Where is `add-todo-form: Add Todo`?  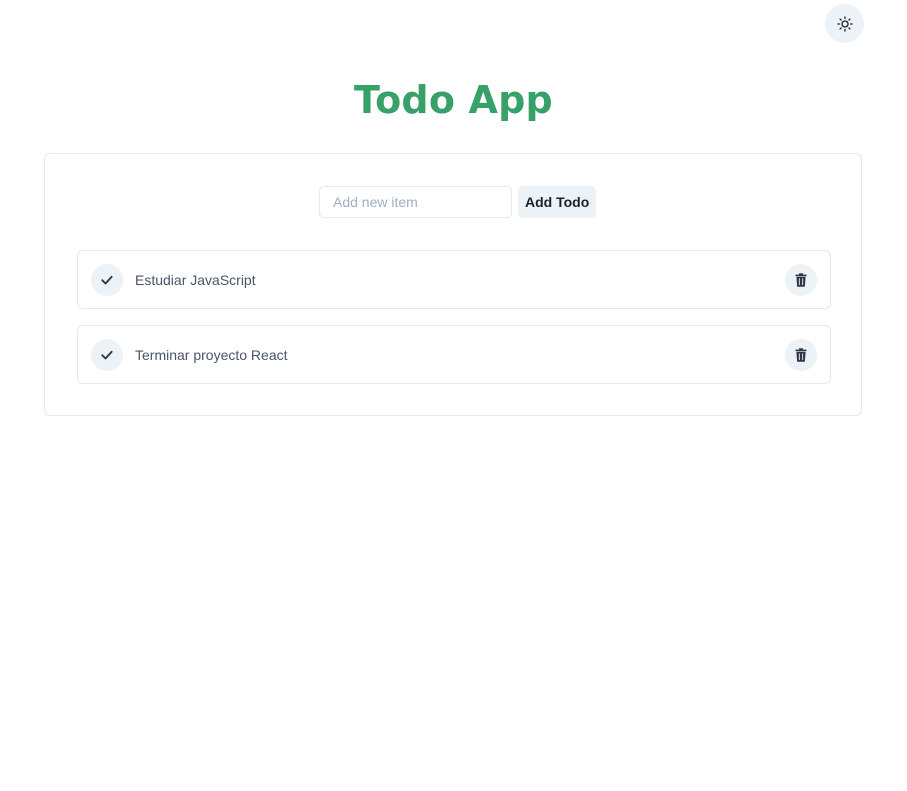
add-todo-form: Add Todo is located at coordinates (458, 202).